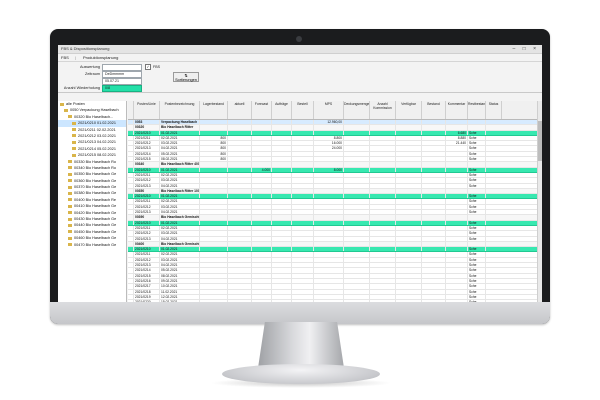 This screenshot has width=600, height=400. I want to click on column-header: Status, so click(494, 110).